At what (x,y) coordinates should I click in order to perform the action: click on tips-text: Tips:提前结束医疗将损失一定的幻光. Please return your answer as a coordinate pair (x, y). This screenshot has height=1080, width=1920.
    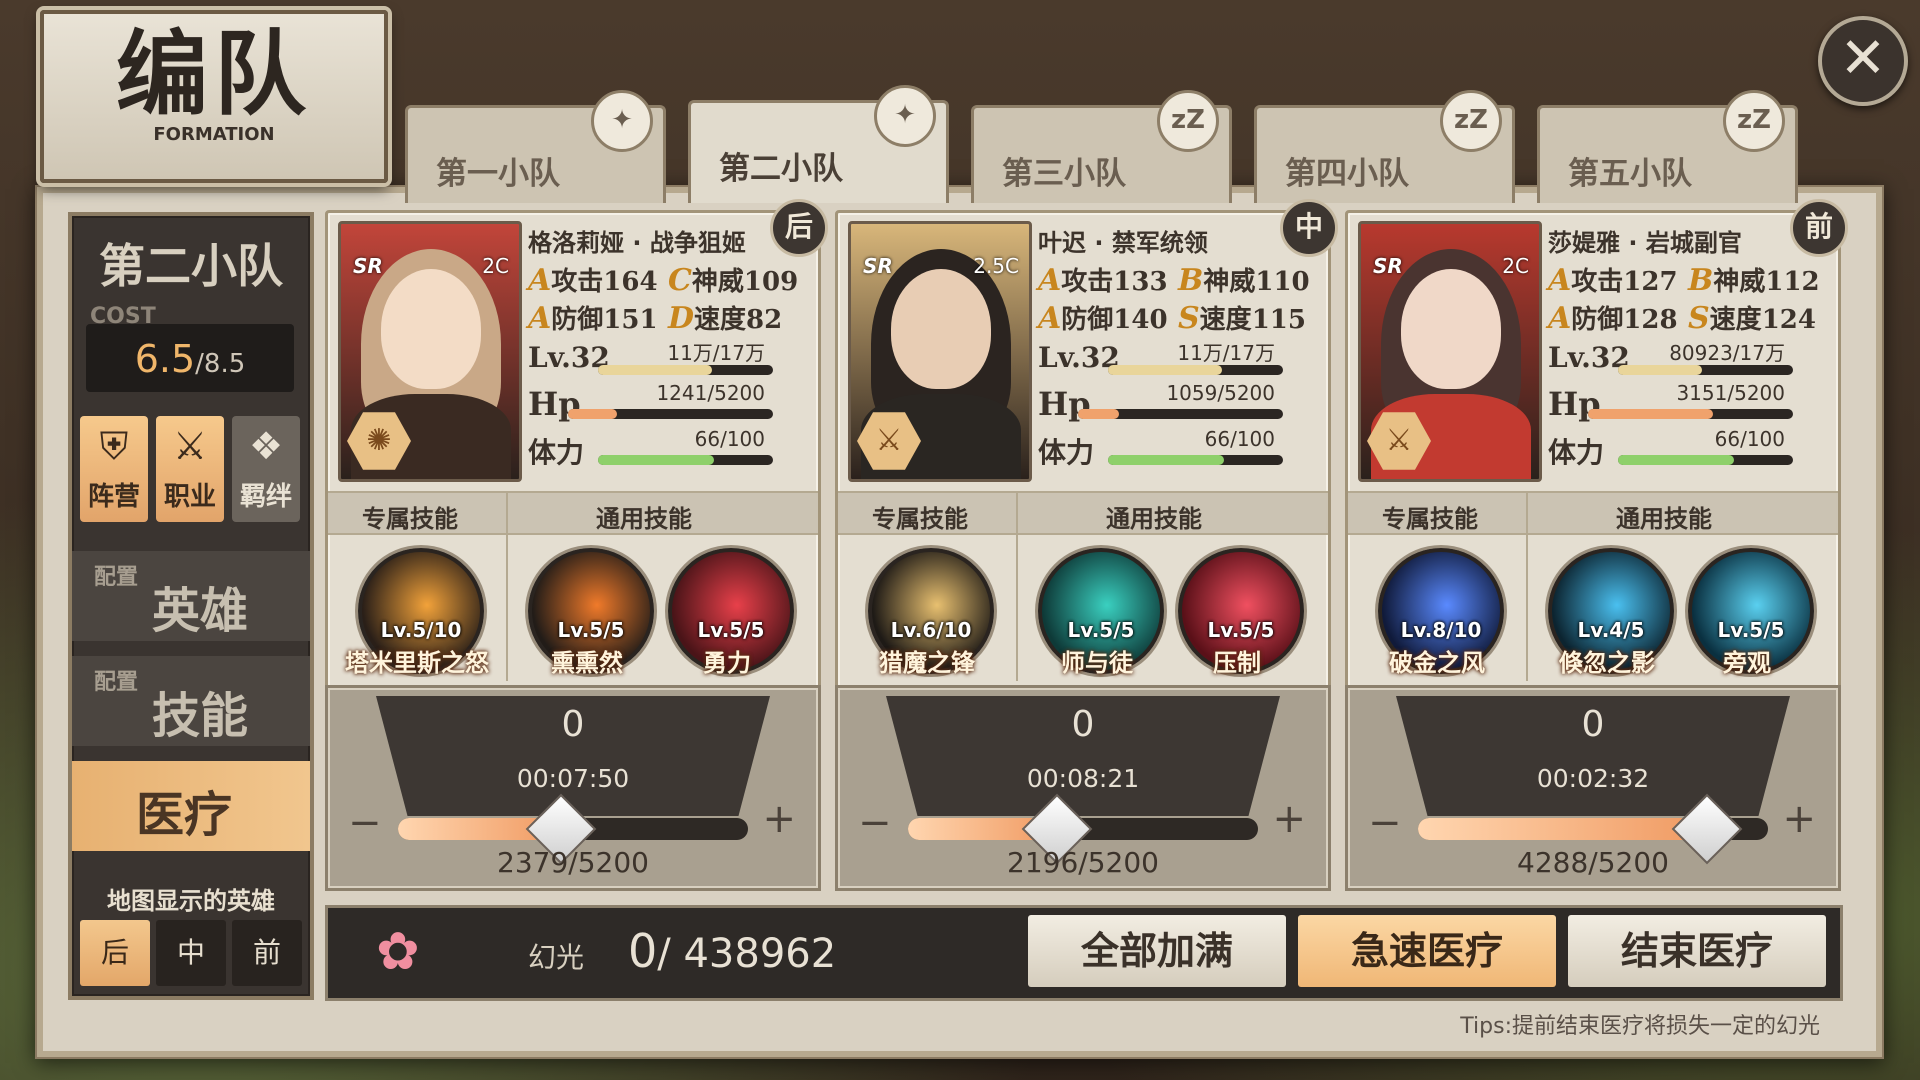
    Looking at the image, I should click on (1640, 1026).